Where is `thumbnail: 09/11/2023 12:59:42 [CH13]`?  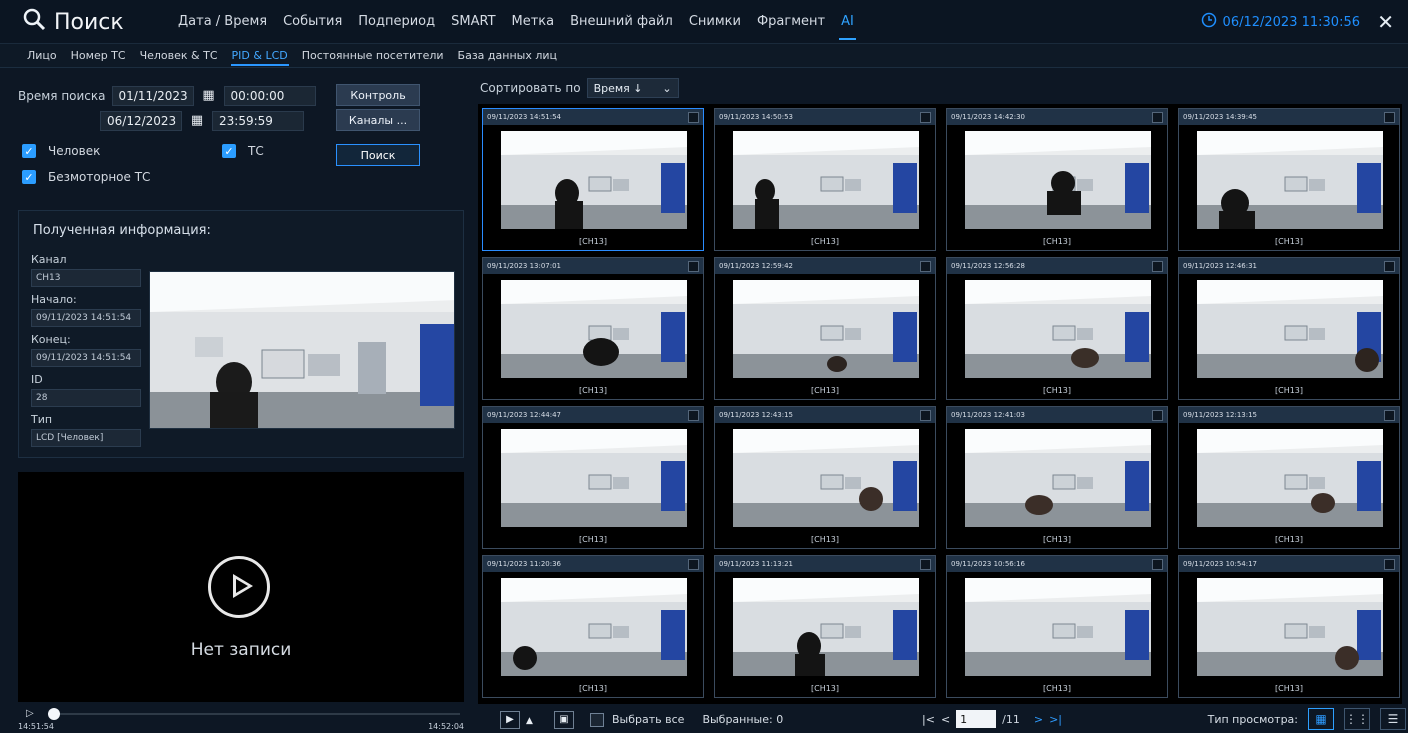
thumbnail: 09/11/2023 12:59:42 [CH13] is located at coordinates (825, 328).